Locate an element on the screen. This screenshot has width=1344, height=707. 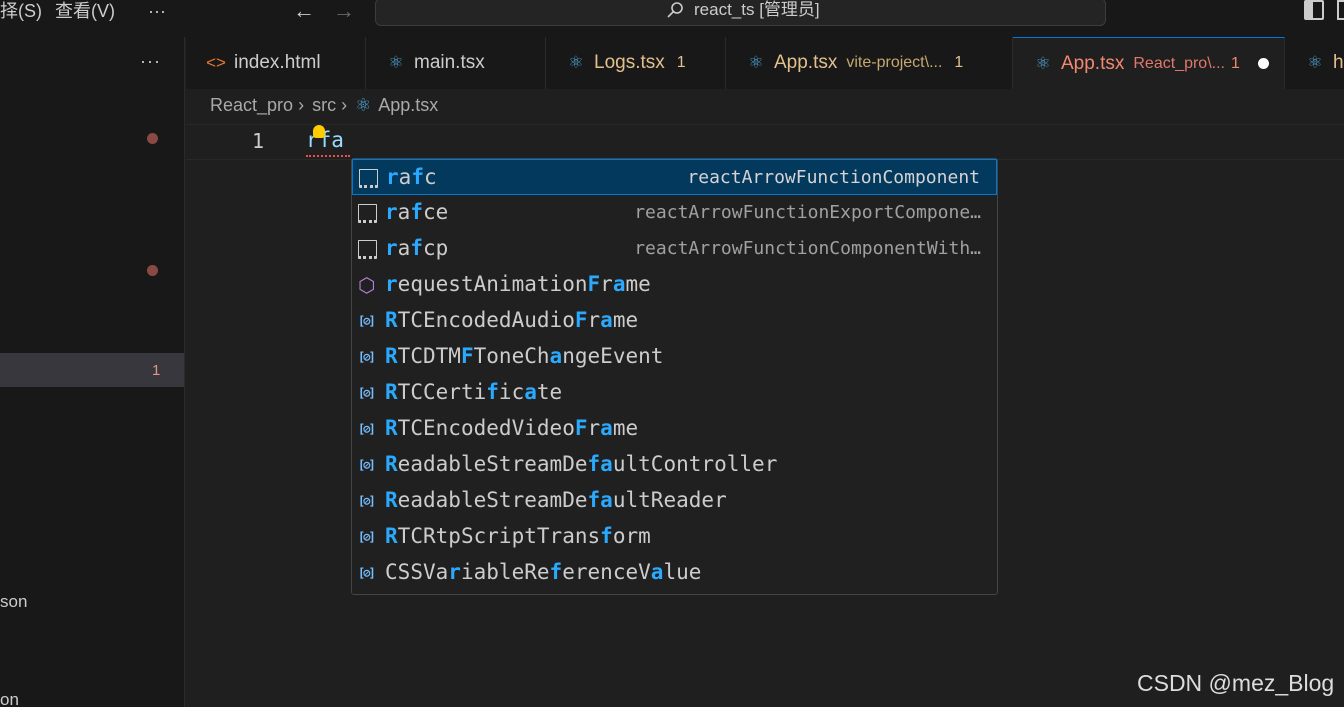
tab-logs-tsx: ⚛ Logs.tsx 1 is located at coordinates (636, 63).